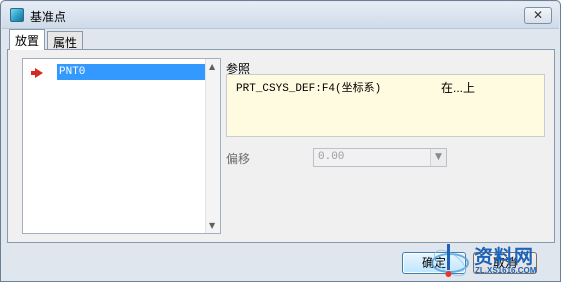 This screenshot has height=282, width=561. Describe the element at coordinates (212, 225) in the screenshot. I see `scroll-down-icon: ▼` at that location.